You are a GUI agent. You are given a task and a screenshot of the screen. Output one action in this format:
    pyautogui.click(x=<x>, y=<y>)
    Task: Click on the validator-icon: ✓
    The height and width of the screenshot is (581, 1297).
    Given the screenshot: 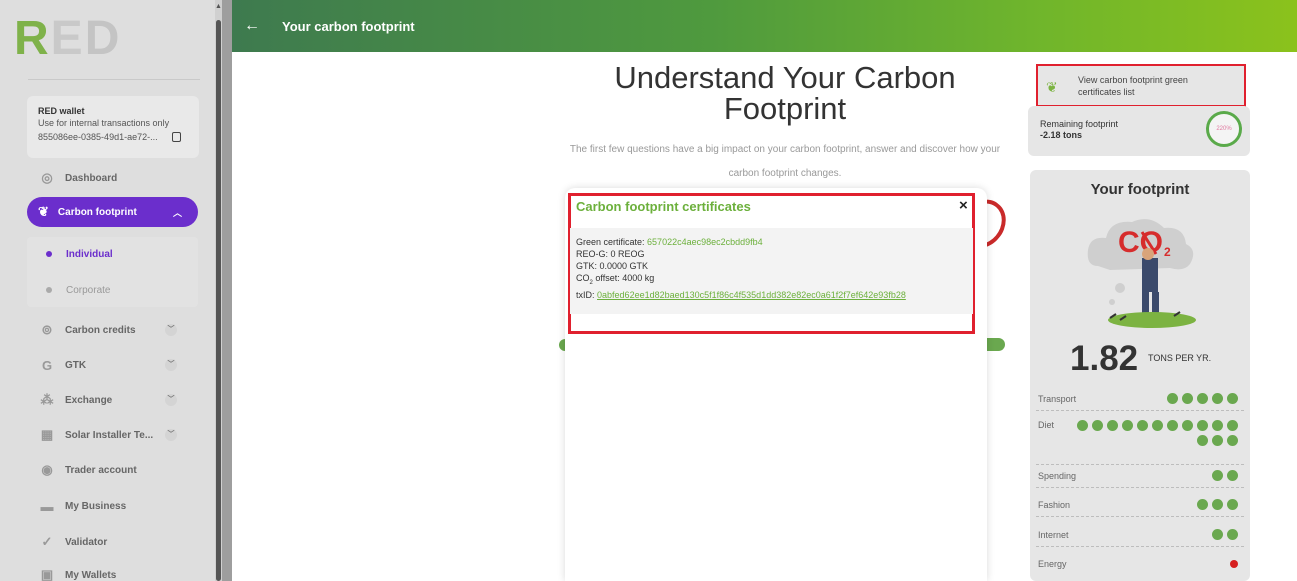 What is the action you would take?
    pyautogui.click(x=47, y=541)
    